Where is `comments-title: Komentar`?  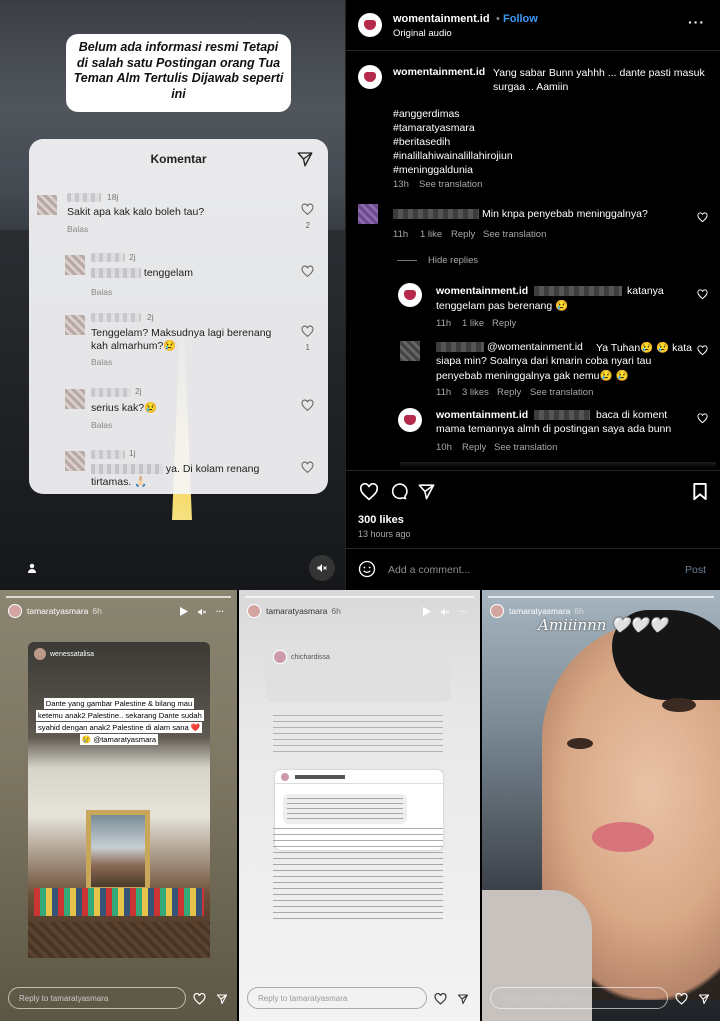 comments-title: Komentar is located at coordinates (178, 159).